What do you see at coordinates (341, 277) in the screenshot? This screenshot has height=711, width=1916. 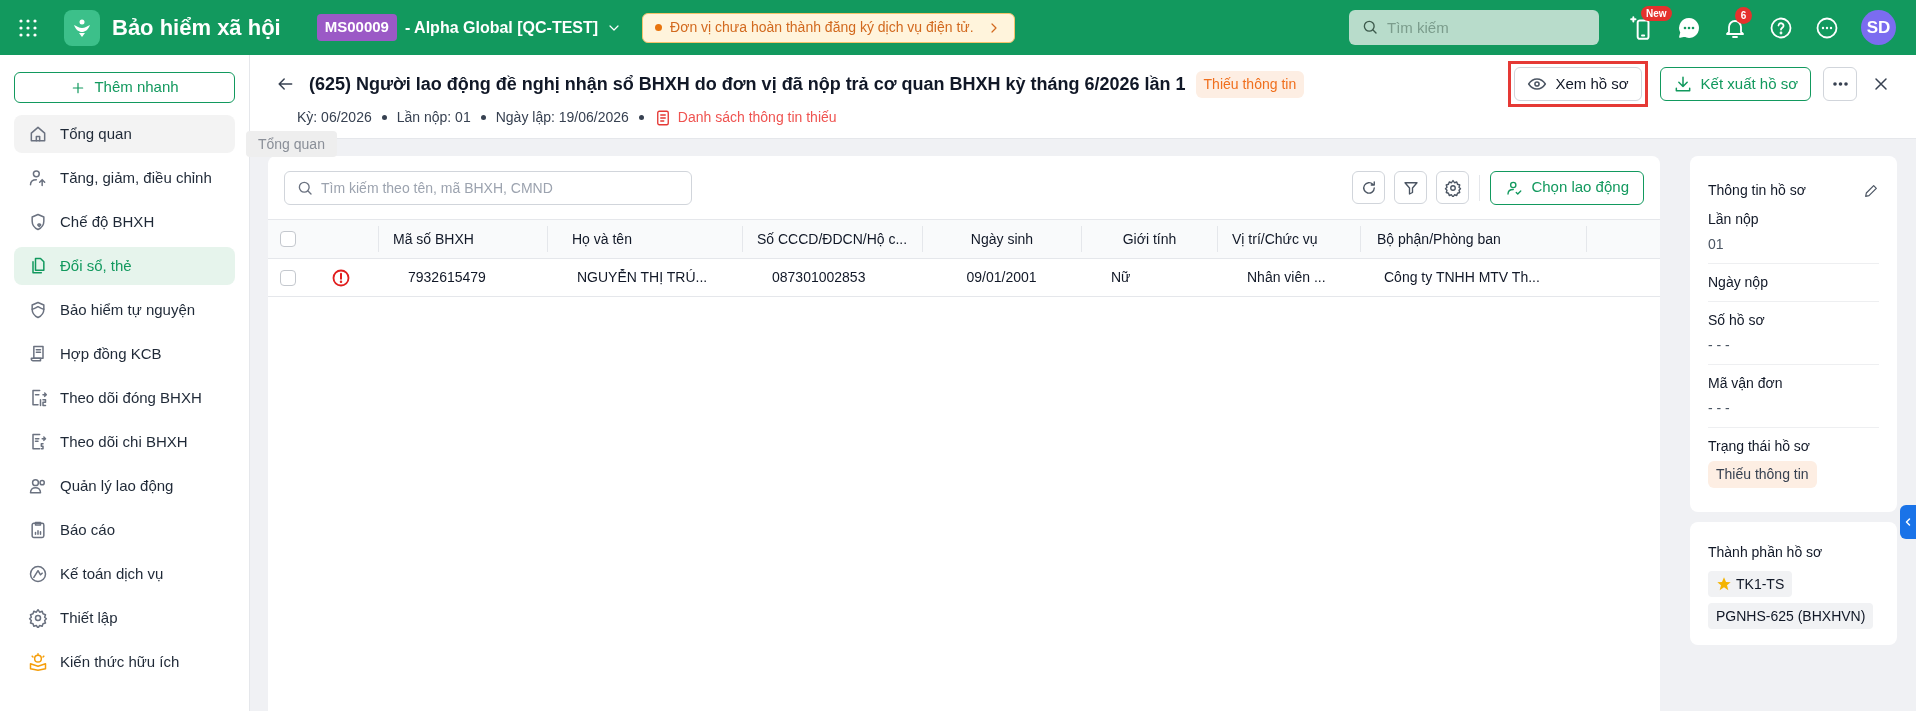 I see `warning-icon` at bounding box center [341, 277].